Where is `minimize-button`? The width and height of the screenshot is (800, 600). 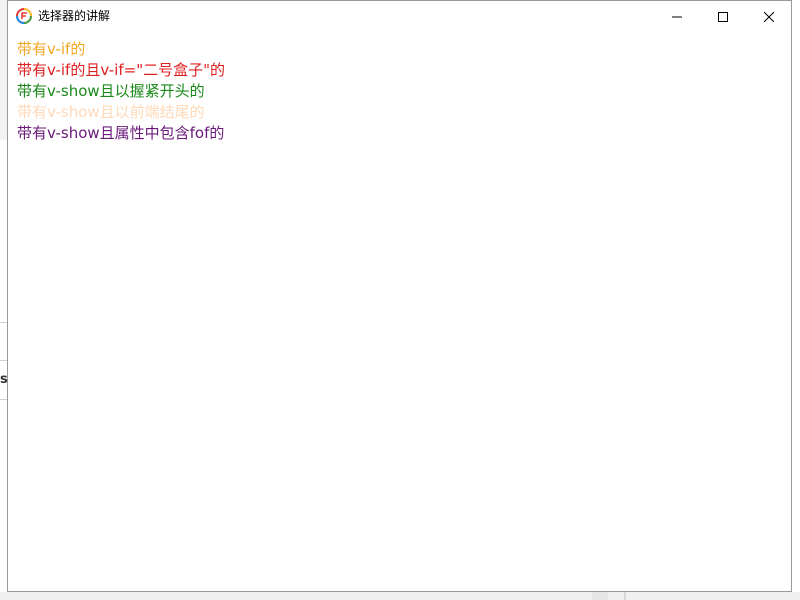
minimize-button is located at coordinates (677, 16).